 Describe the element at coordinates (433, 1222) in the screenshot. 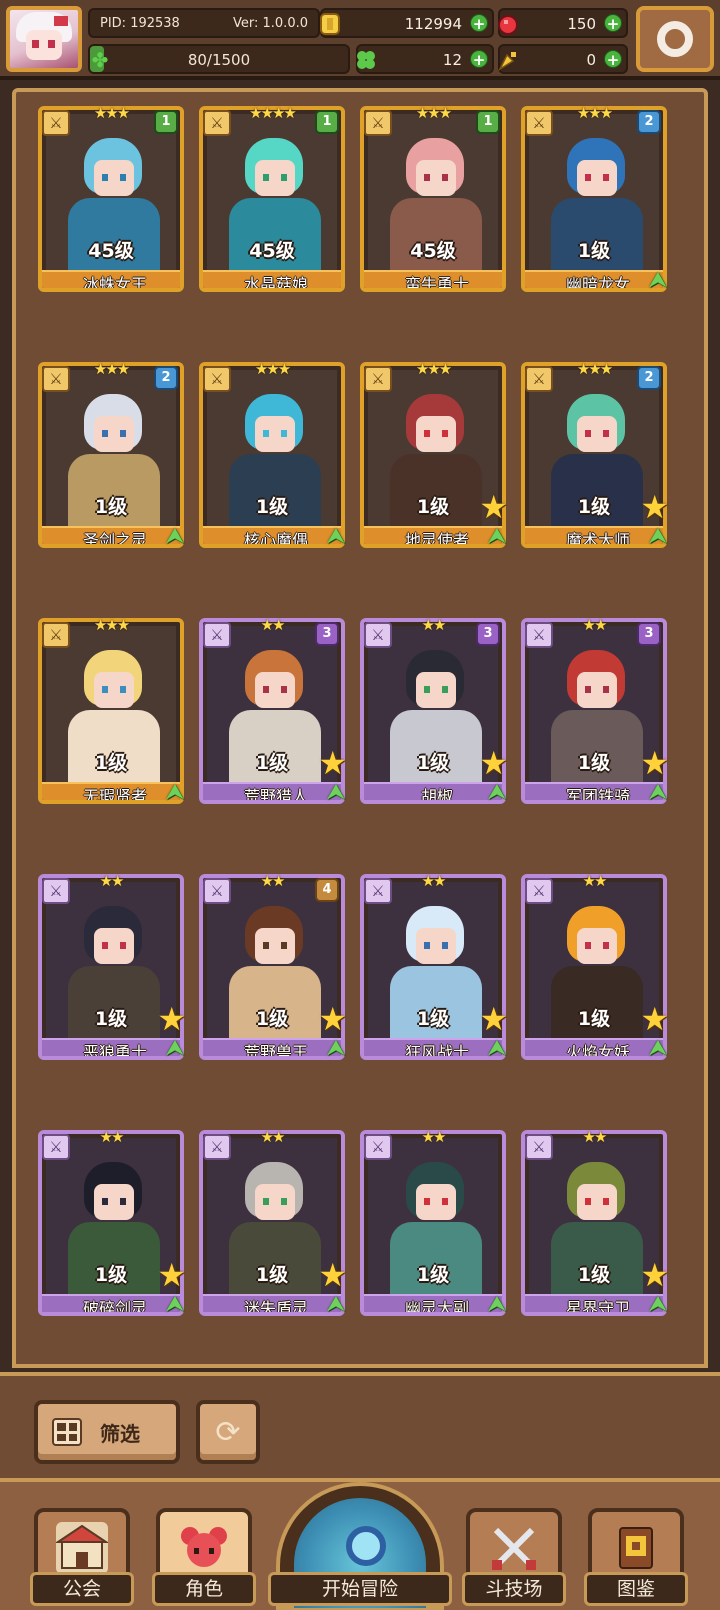

I see `character-card: 幽灵大副 ⚔ ★★ 1级 ⮝` at that location.